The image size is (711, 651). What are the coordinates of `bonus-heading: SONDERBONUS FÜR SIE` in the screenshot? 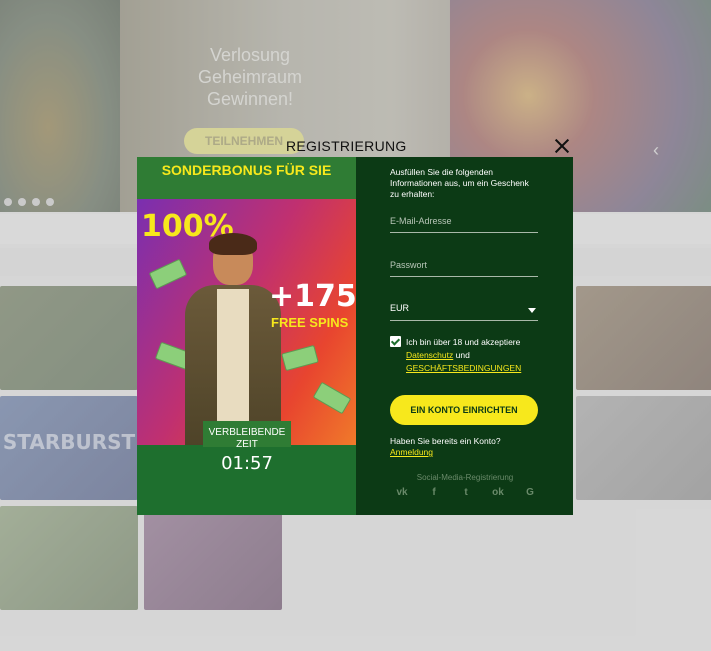 It's located at (246, 178).